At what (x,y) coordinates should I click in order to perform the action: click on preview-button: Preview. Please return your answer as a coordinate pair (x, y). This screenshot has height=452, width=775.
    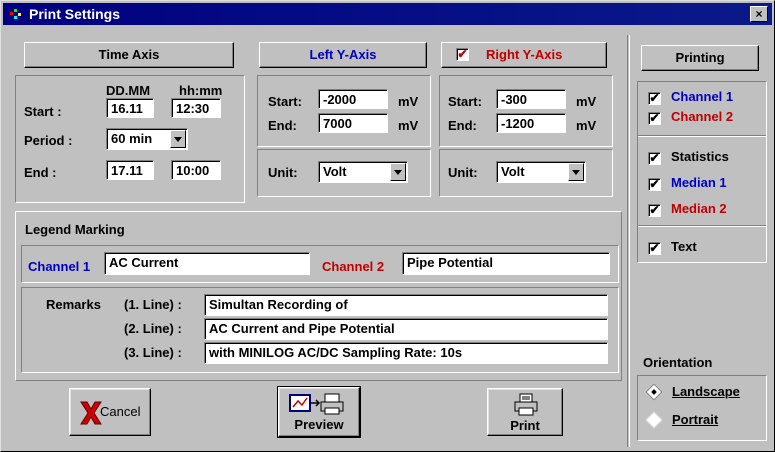
    Looking at the image, I should click on (319, 412).